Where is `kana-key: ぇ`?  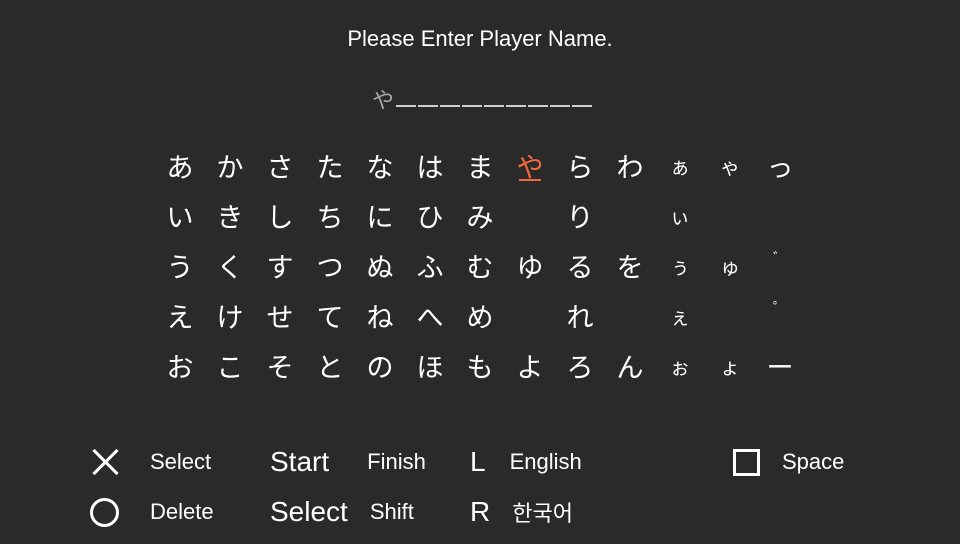
kana-key: ぇ is located at coordinates (680, 315).